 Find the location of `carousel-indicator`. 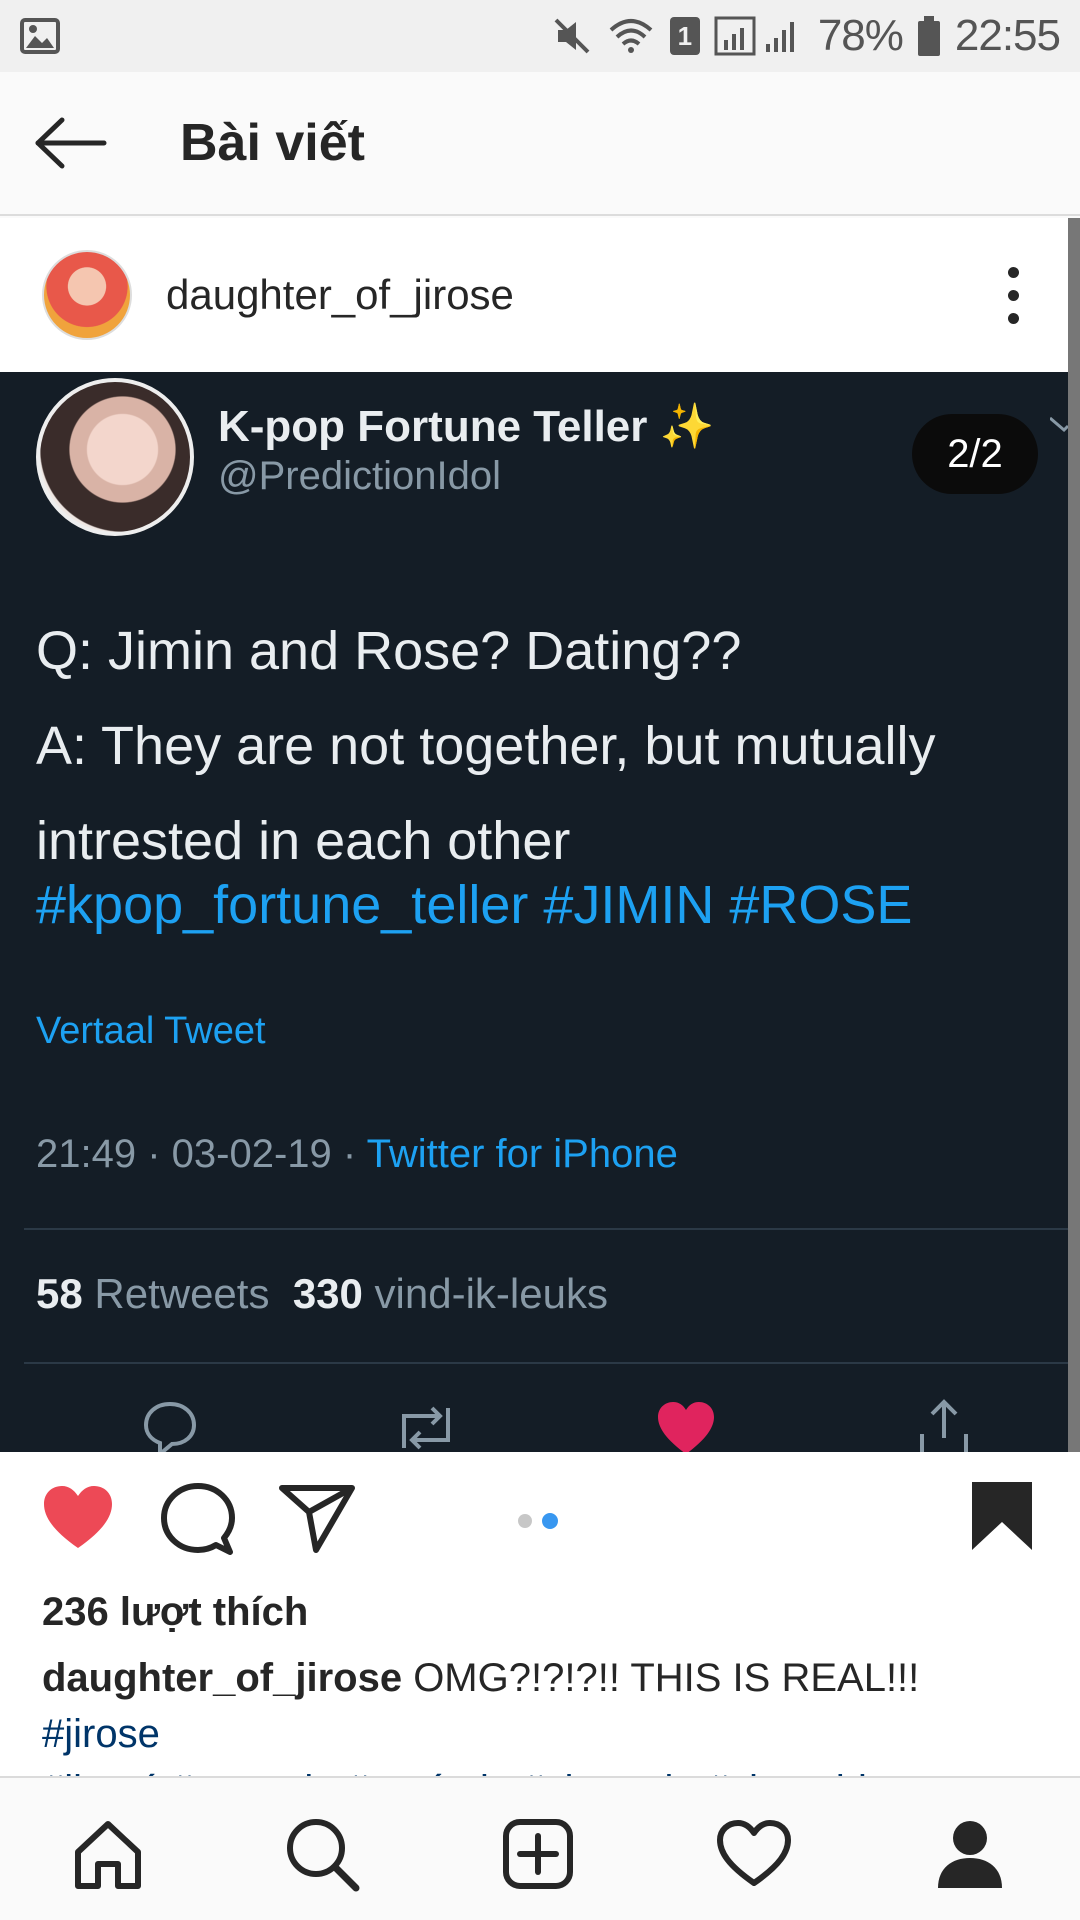

carousel-indicator is located at coordinates (538, 1521).